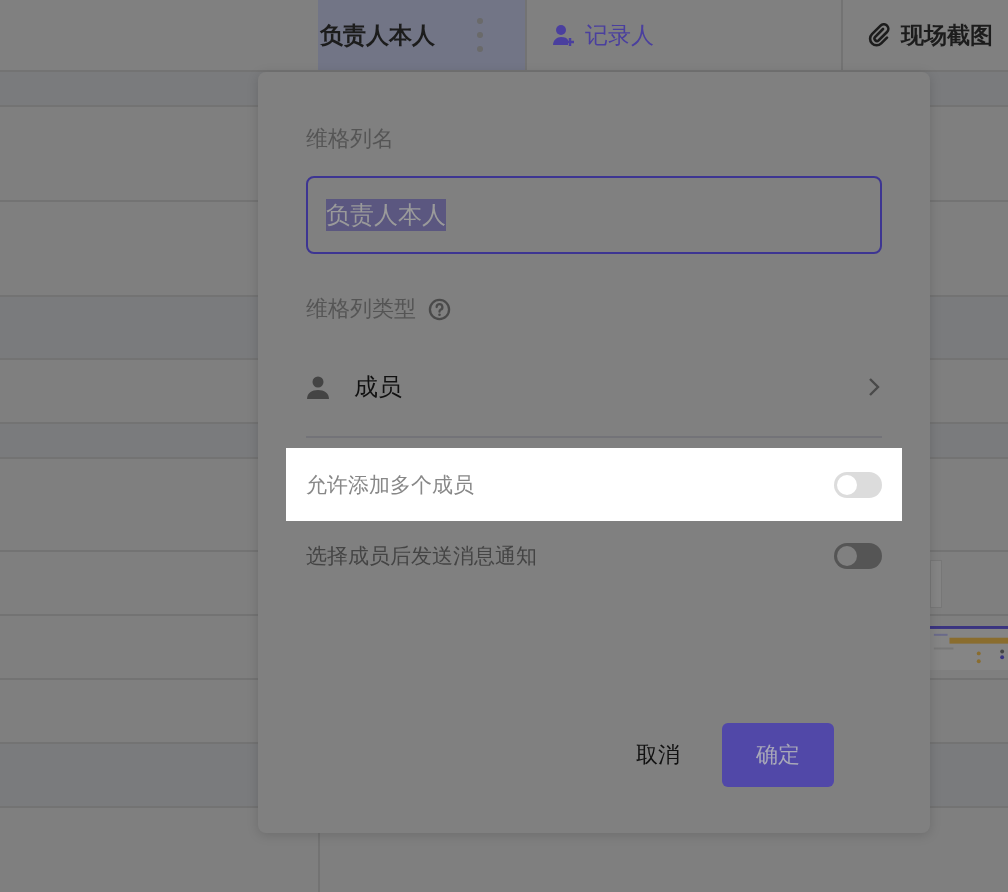 The width and height of the screenshot is (1008, 892). What do you see at coordinates (480, 35) in the screenshot?
I see `more-icon` at bounding box center [480, 35].